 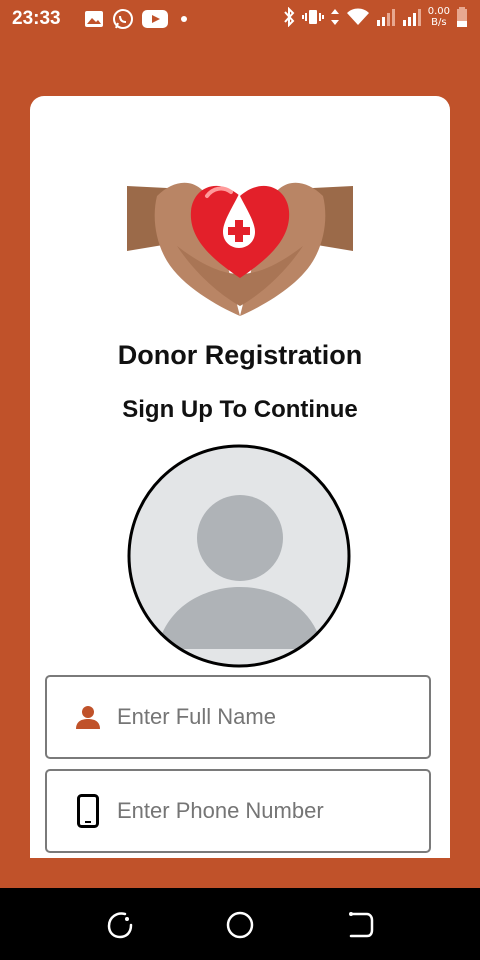 I want to click on data-arrows-icon, so click(x=334, y=17).